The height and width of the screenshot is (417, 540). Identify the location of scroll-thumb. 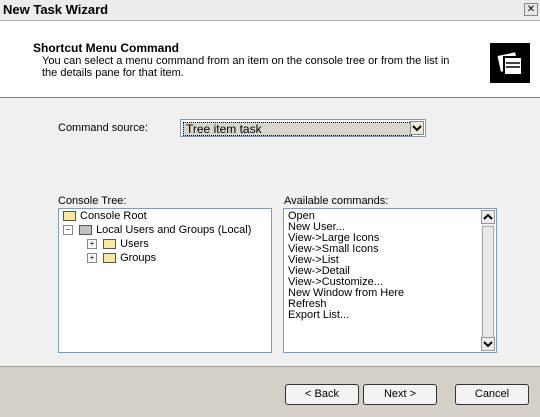
(488, 282).